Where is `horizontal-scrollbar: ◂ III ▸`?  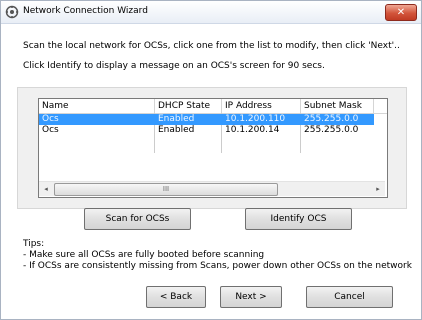 horizontal-scrollbar: ◂ III ▸ is located at coordinates (212, 188).